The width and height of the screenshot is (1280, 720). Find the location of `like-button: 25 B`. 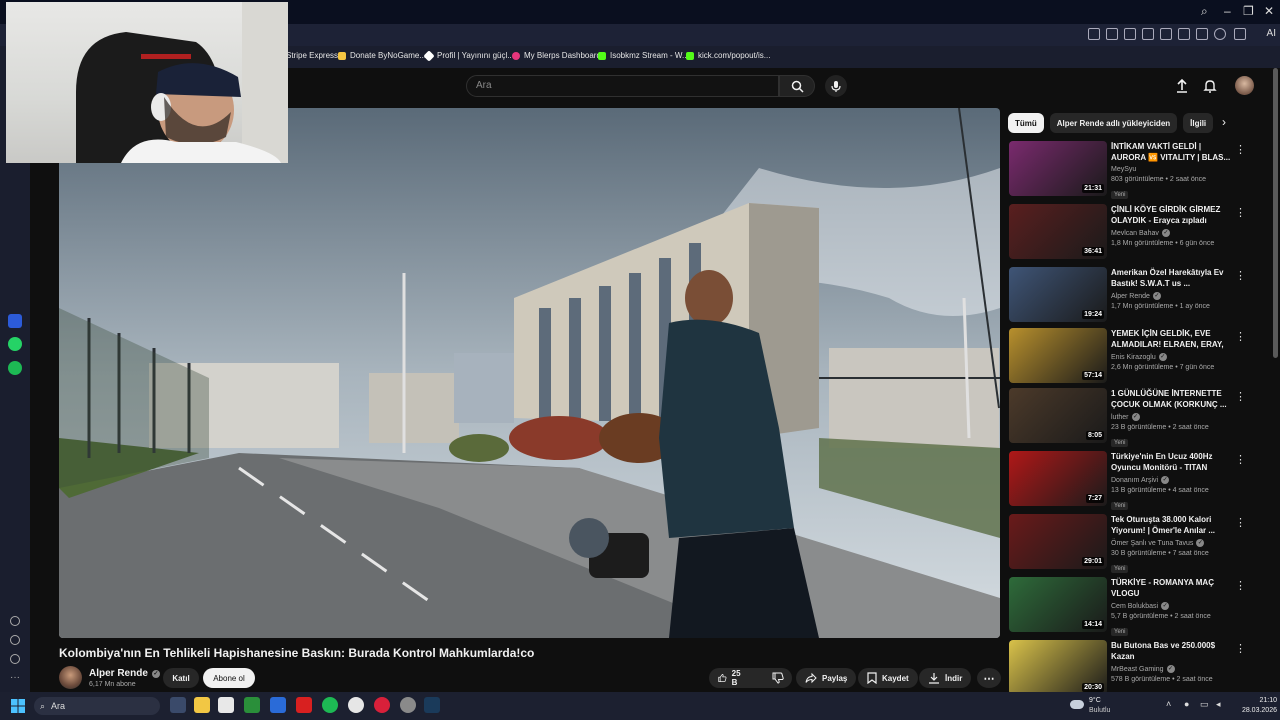

like-button: 25 B is located at coordinates (731, 678).